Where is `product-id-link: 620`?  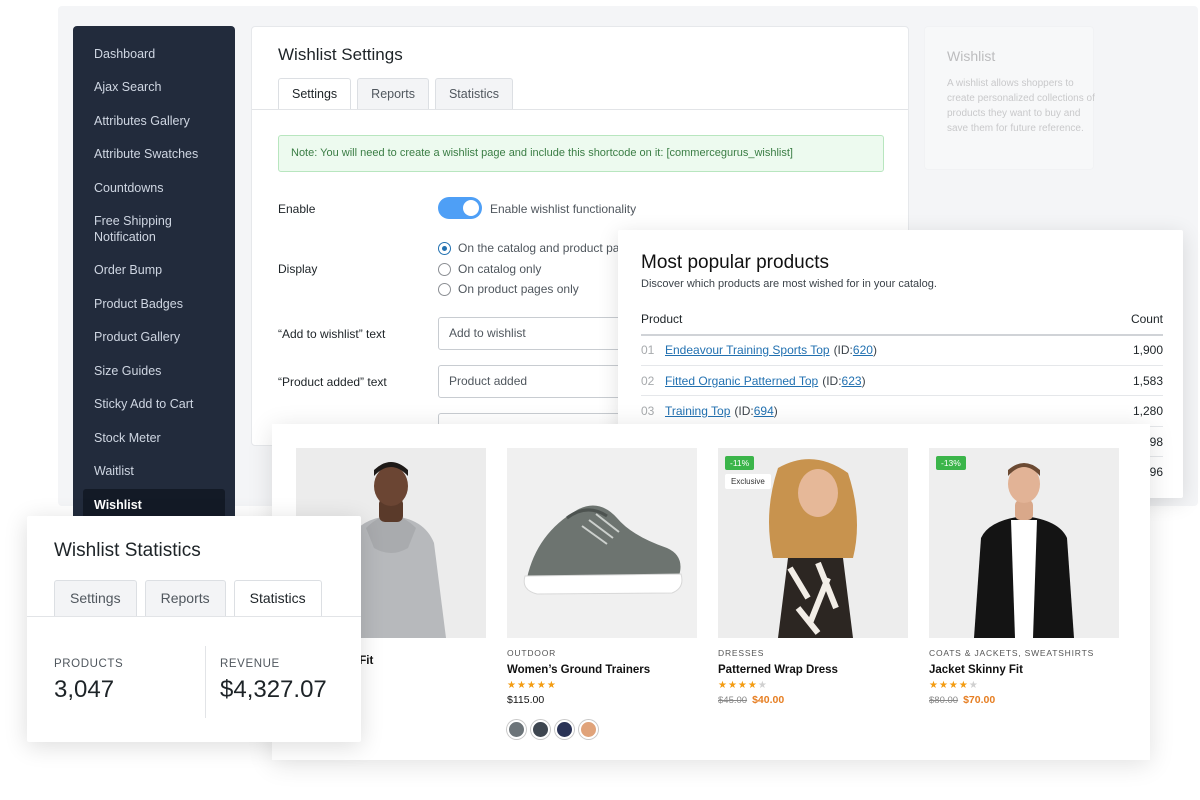 product-id-link: 620 is located at coordinates (863, 350).